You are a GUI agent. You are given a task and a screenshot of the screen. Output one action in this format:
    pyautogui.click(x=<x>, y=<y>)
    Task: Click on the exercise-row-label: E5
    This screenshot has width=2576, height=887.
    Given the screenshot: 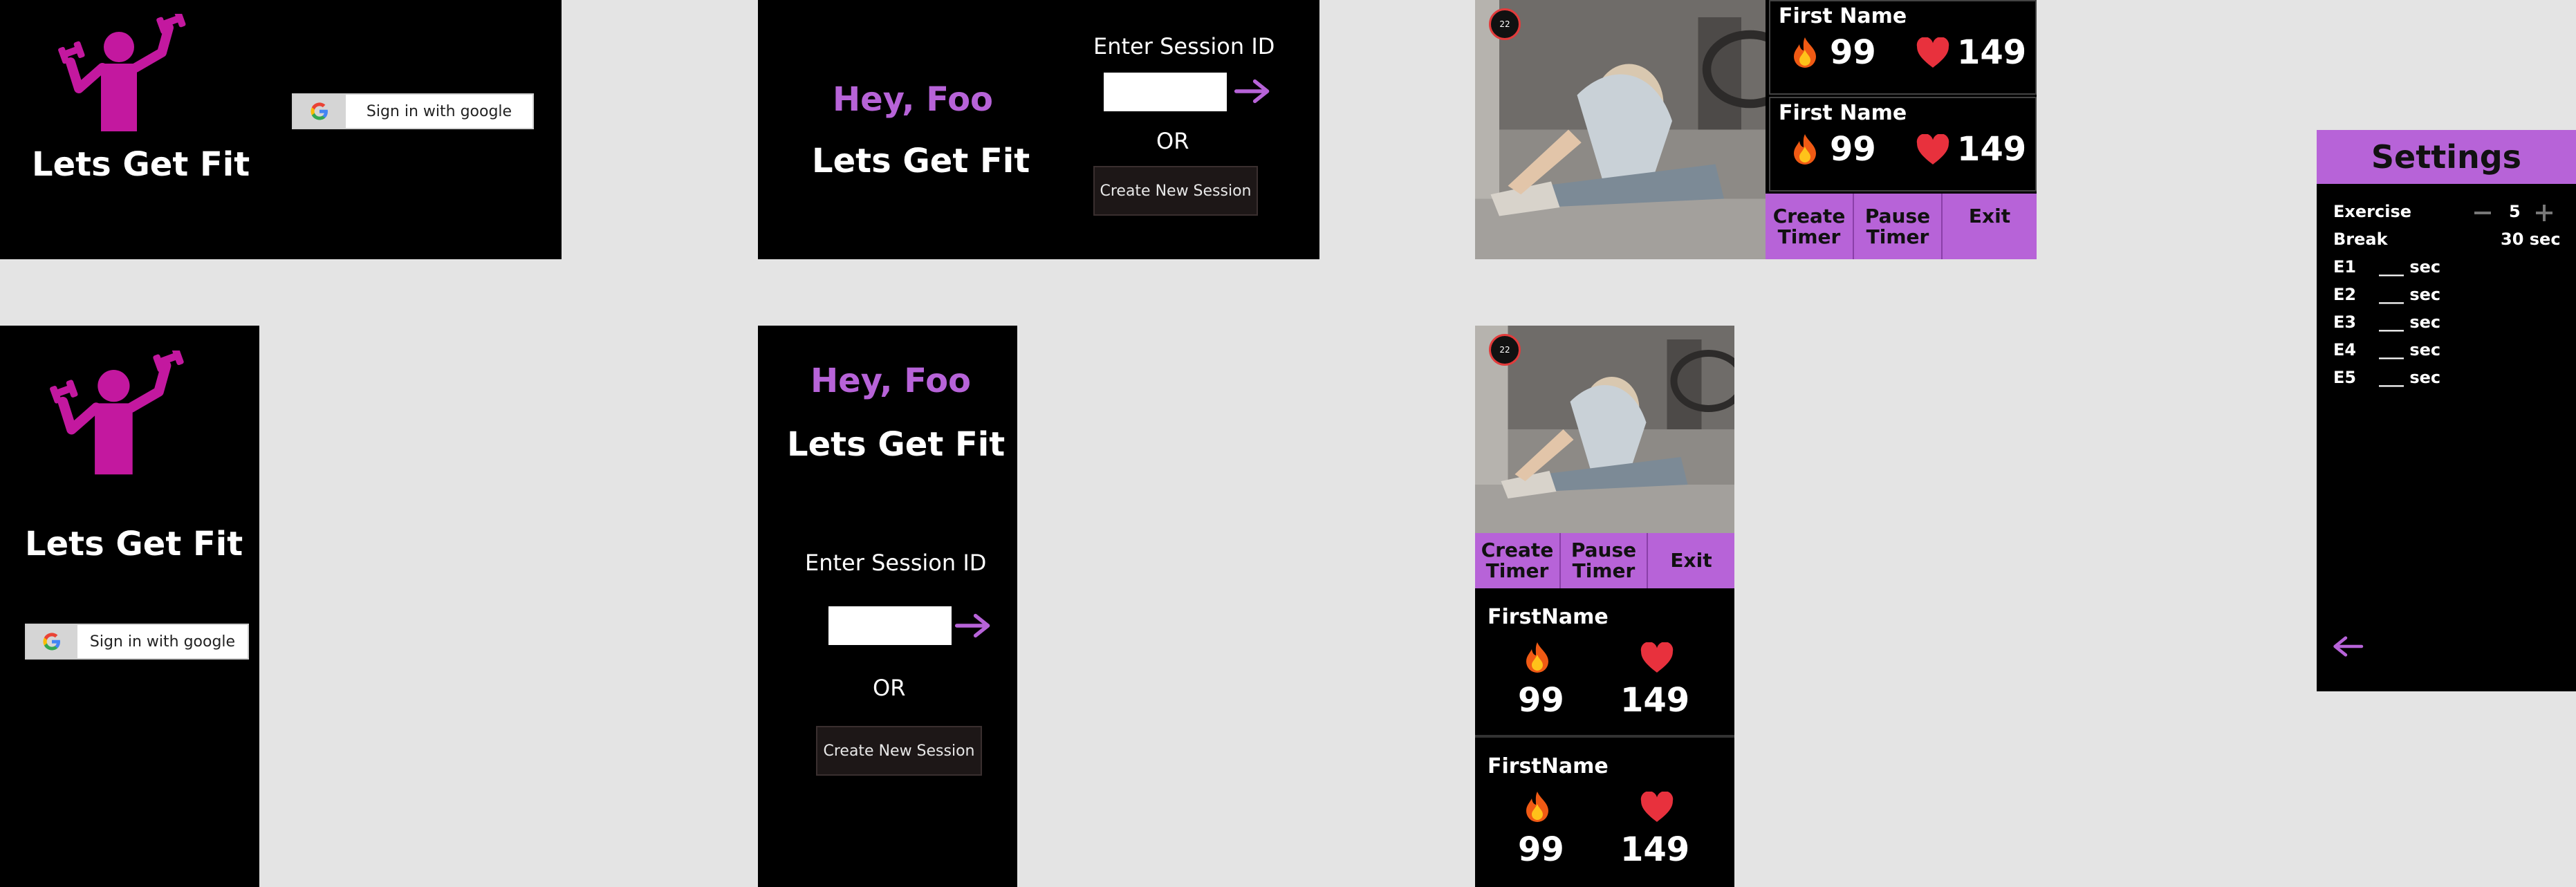 What is the action you would take?
    pyautogui.click(x=2345, y=377)
    